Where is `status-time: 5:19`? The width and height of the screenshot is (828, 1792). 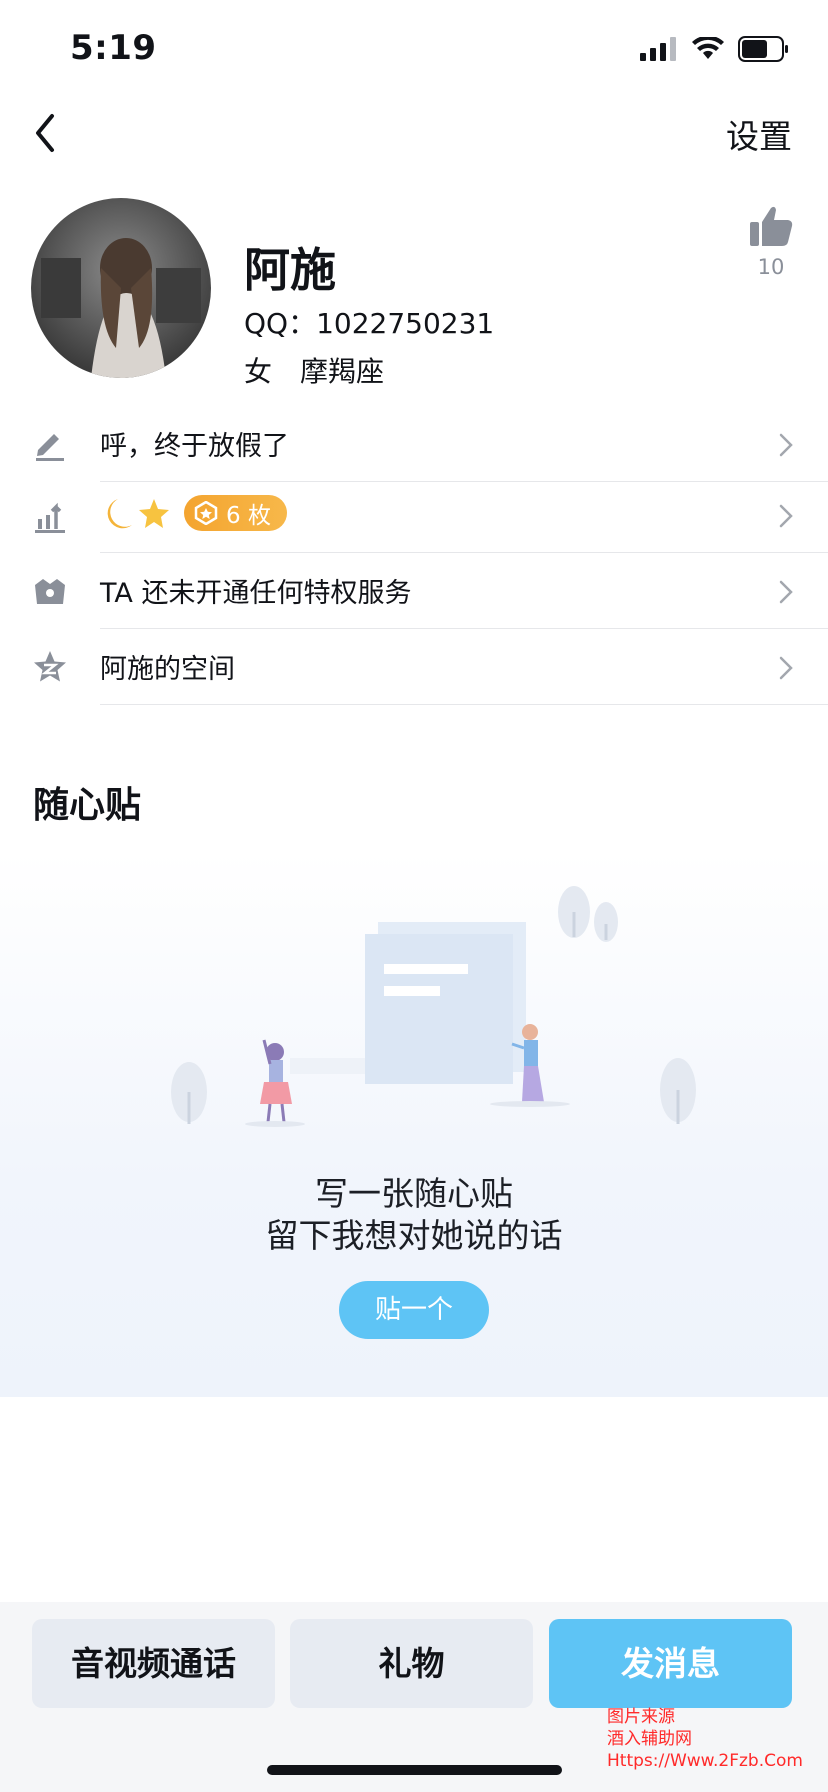 status-time: 5:19 is located at coordinates (113, 48).